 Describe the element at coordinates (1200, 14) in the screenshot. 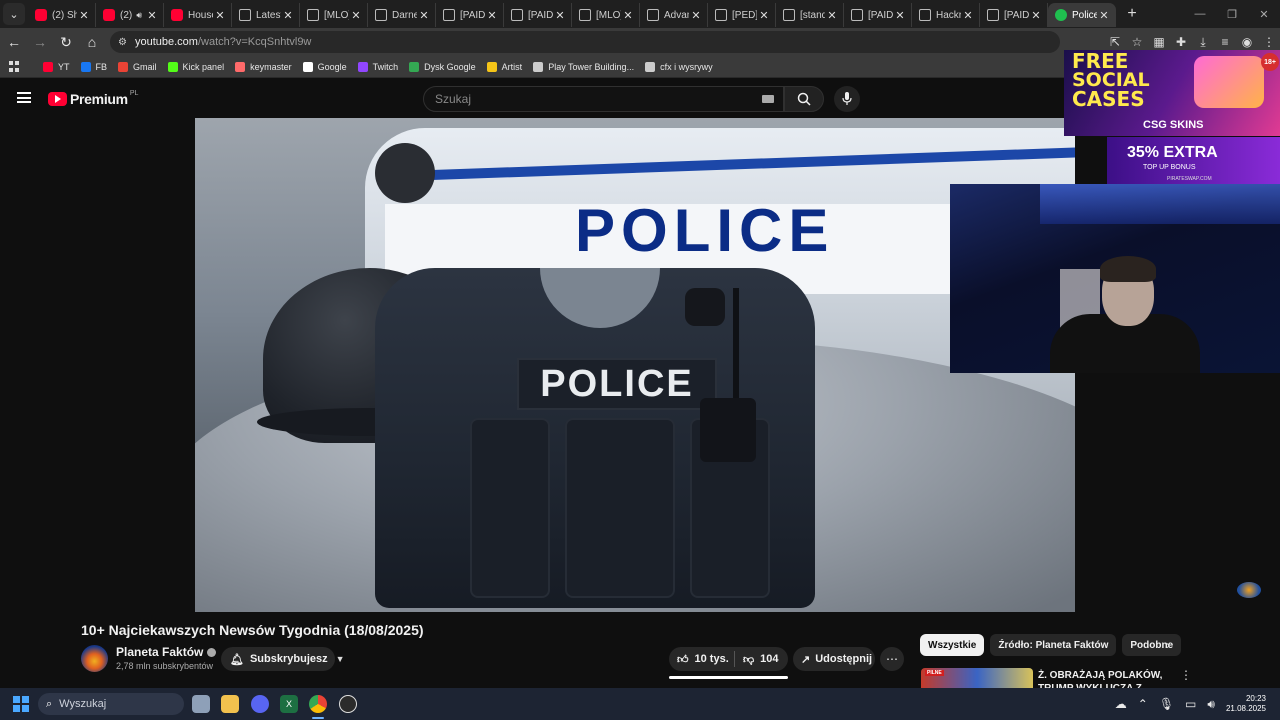

I see `minimize-button: —` at that location.